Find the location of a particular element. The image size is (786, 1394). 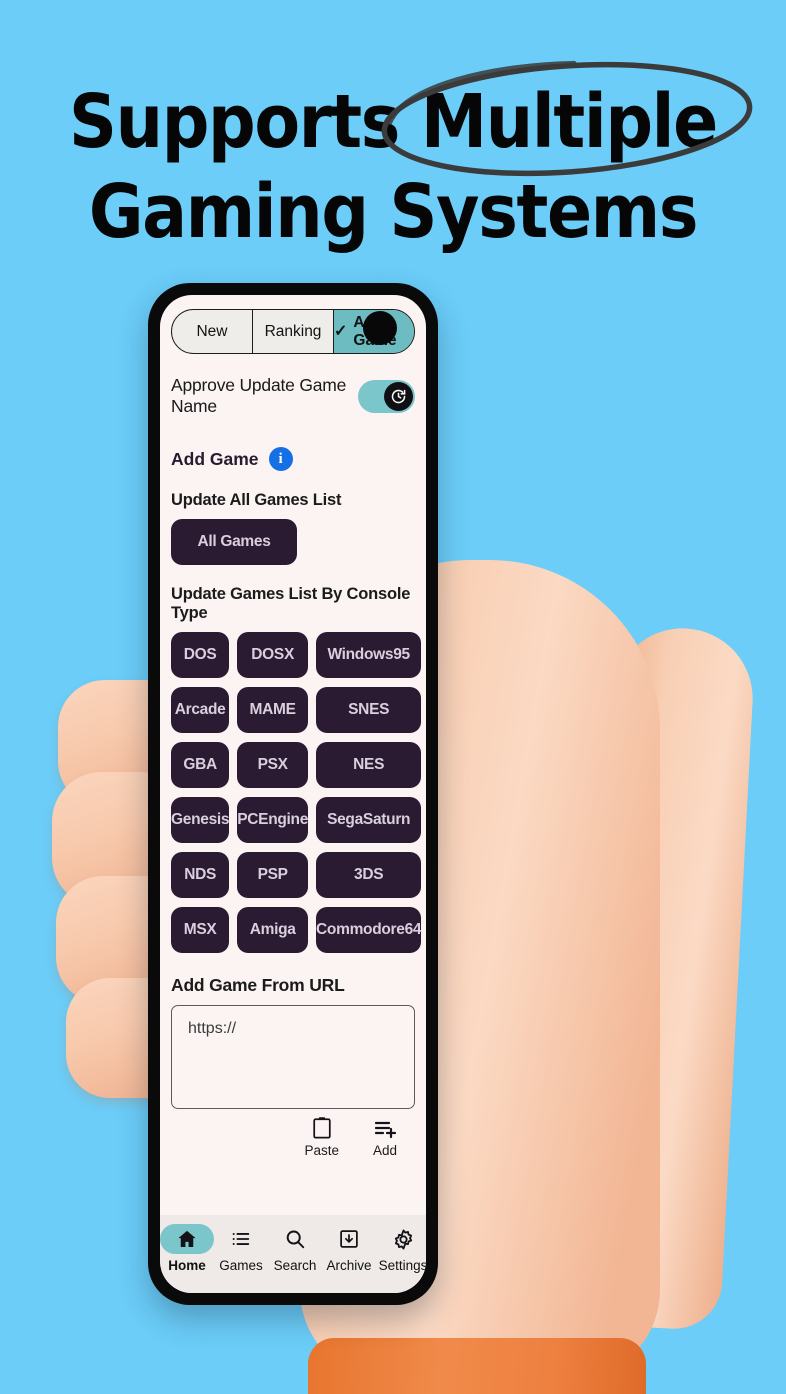

nav-item-games: Games is located at coordinates (241, 1248).